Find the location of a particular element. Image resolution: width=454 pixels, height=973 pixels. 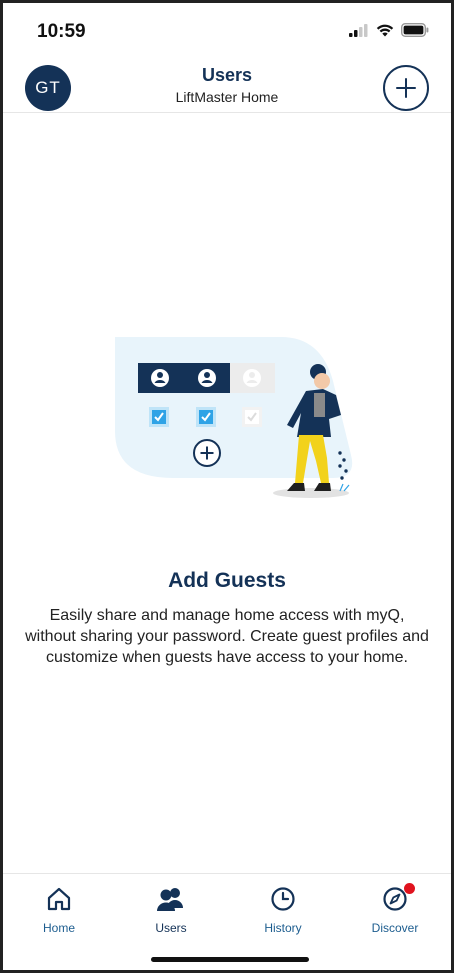

add-guests-illustration is located at coordinates (234, 417).